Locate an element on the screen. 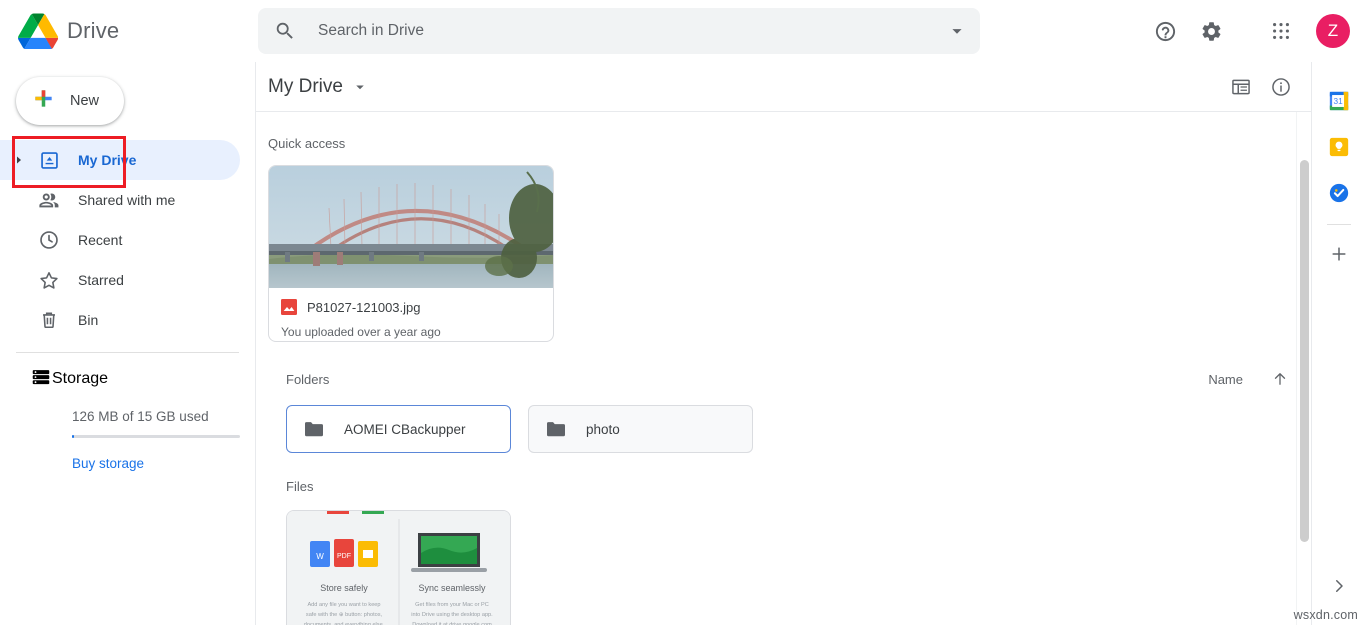 The width and height of the screenshot is (1366, 625). rail-item-tasks is located at coordinates (1339, 193).